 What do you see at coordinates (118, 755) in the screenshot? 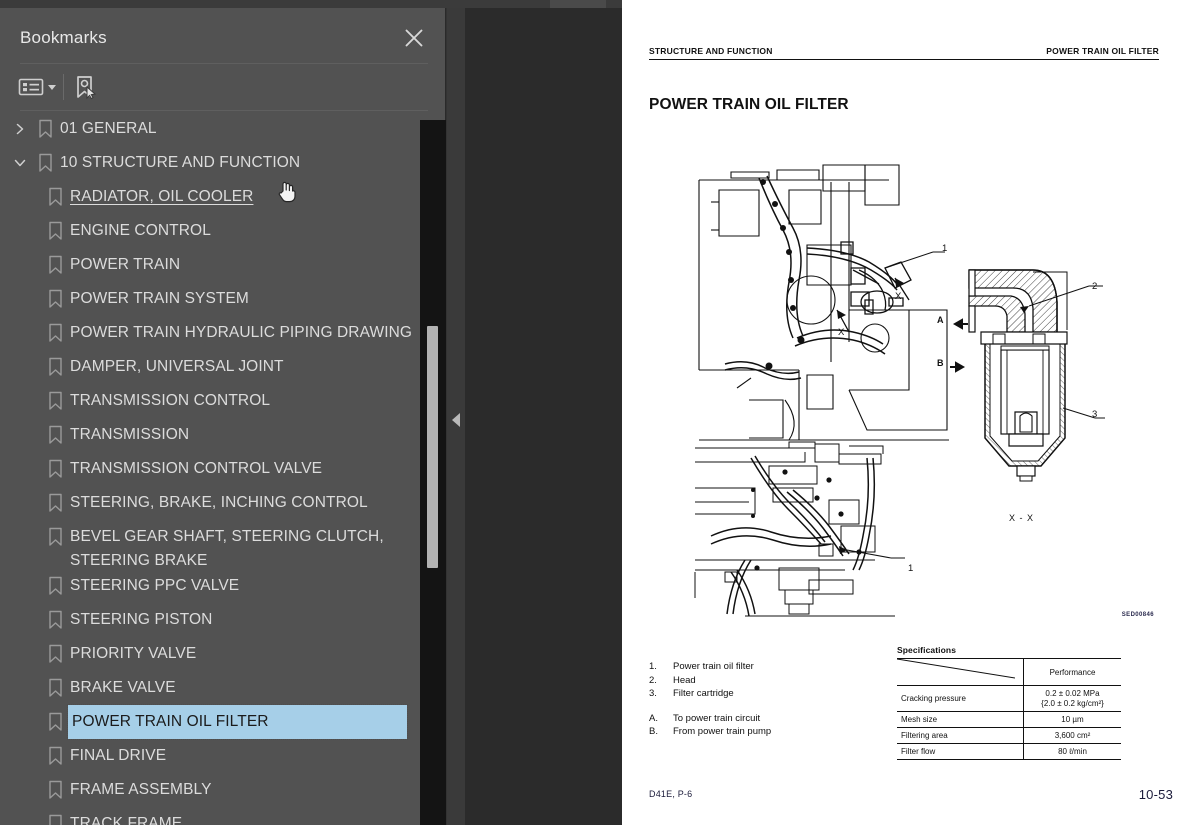
I see `bookmark-label: FINAL DRIVE` at bounding box center [118, 755].